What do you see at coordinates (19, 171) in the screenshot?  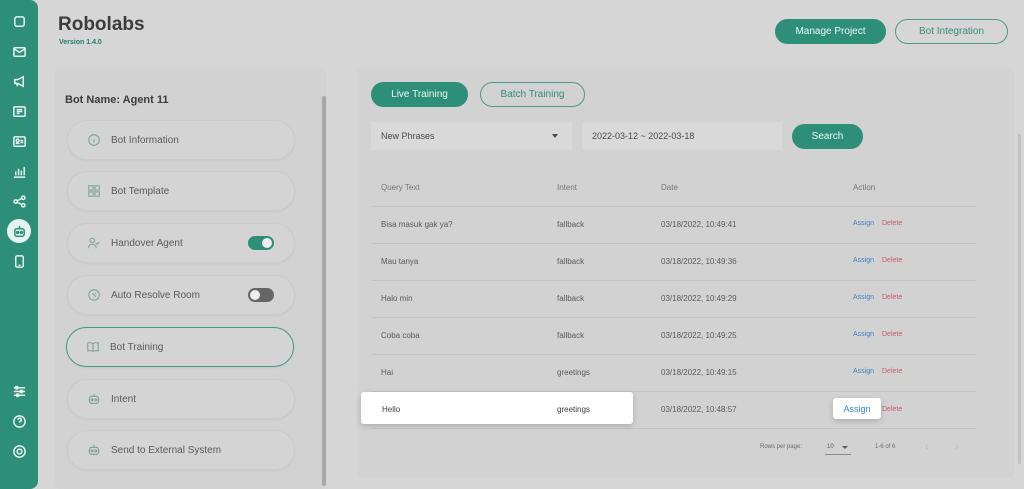 I see `analytics-icon` at bounding box center [19, 171].